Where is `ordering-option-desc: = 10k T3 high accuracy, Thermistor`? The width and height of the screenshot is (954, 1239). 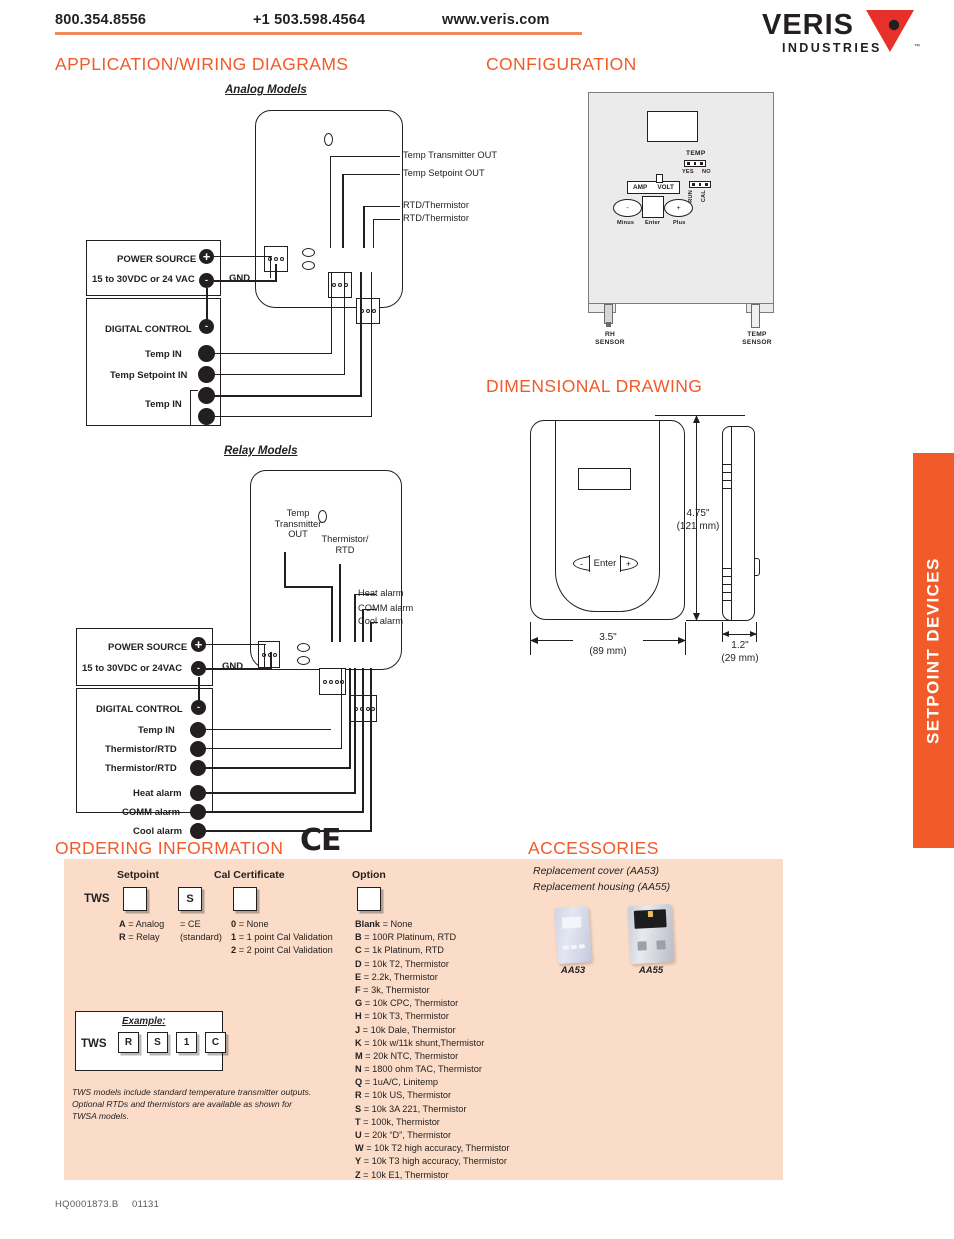 ordering-option-desc: = 10k T3 high accuracy, Thermistor is located at coordinates (434, 1161).